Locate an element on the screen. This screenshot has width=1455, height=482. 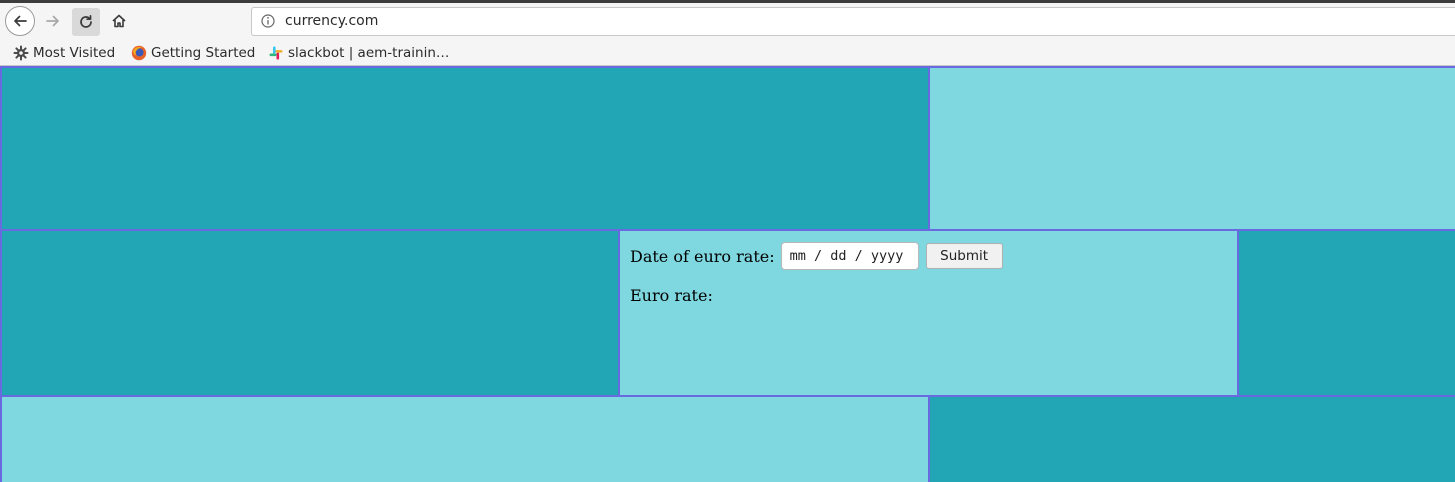
submit-button: Submit is located at coordinates (964, 256).